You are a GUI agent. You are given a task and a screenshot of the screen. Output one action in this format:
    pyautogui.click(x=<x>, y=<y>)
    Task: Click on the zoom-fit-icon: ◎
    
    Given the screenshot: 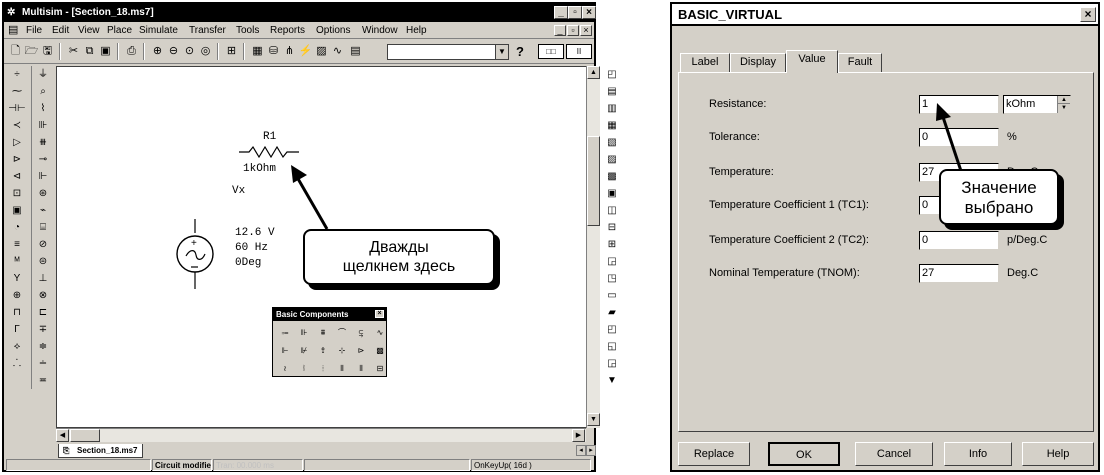 What is the action you would take?
    pyautogui.click(x=205, y=51)
    